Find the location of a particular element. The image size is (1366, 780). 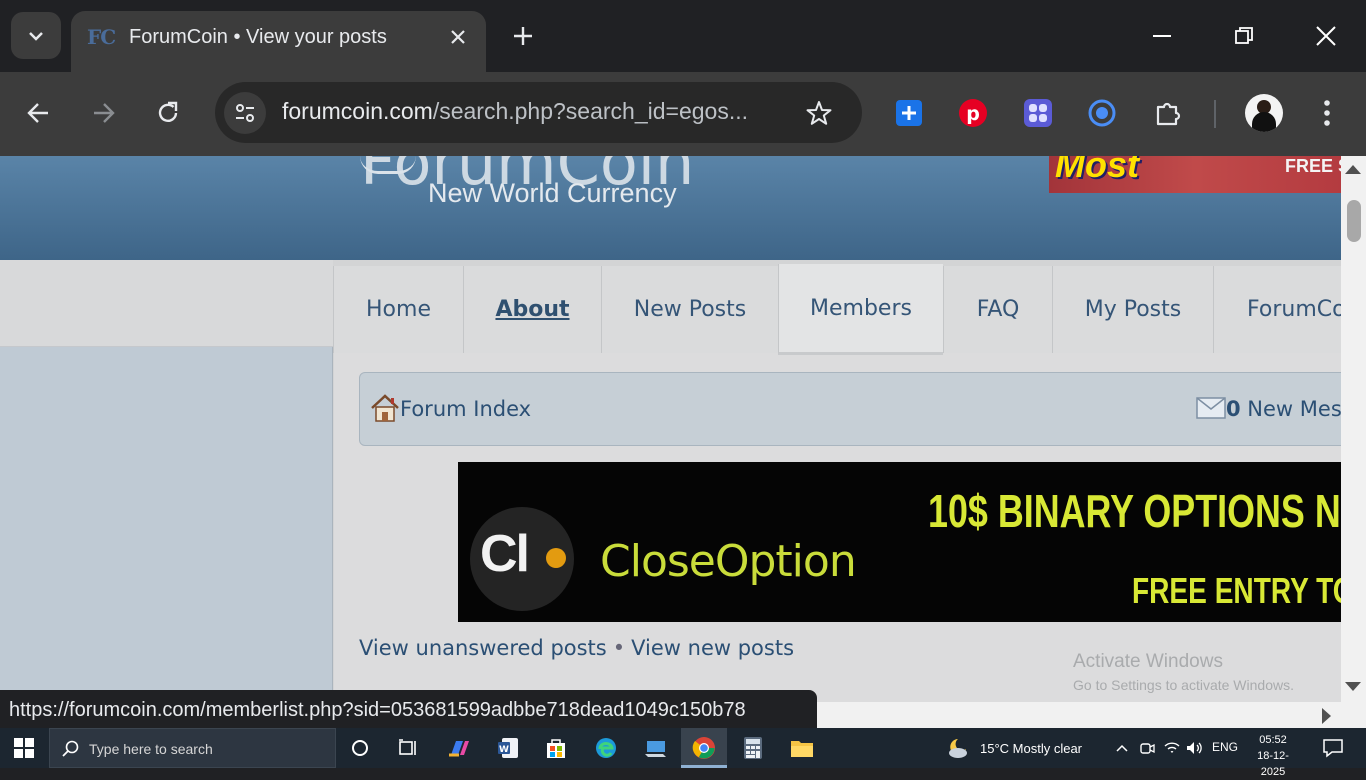

search-icon is located at coordinates (70, 748).